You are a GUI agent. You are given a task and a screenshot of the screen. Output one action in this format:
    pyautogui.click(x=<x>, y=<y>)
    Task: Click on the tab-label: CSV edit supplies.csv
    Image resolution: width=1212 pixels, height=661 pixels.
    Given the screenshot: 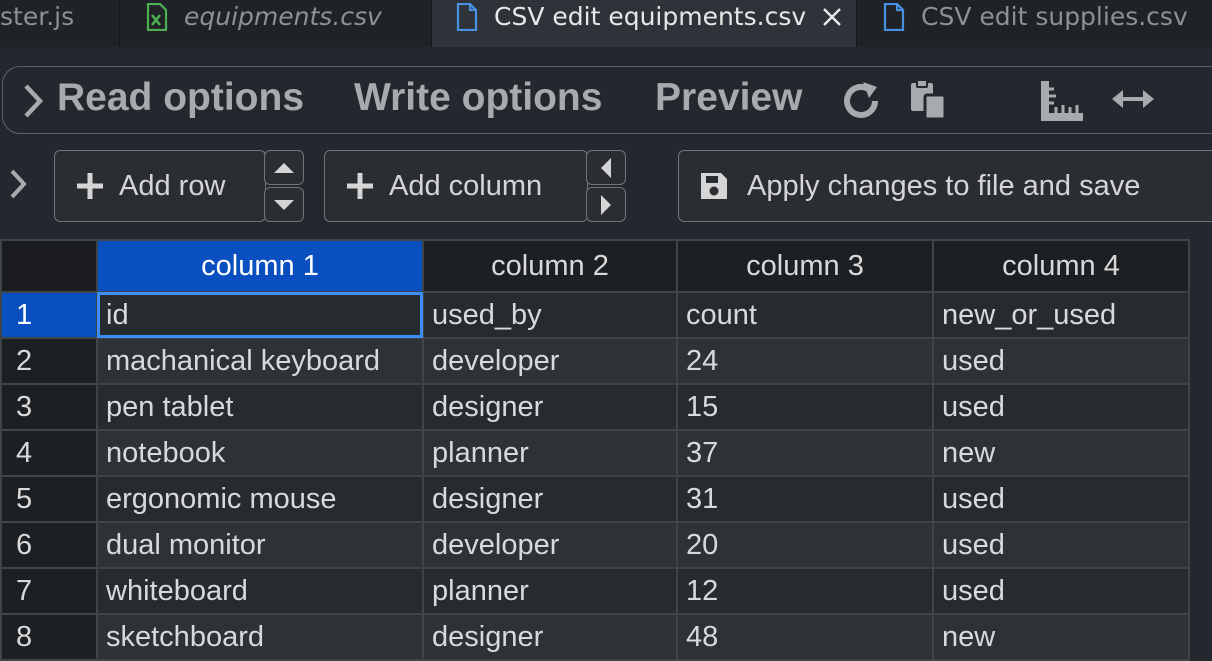 What is the action you would take?
    pyautogui.click(x=1054, y=16)
    